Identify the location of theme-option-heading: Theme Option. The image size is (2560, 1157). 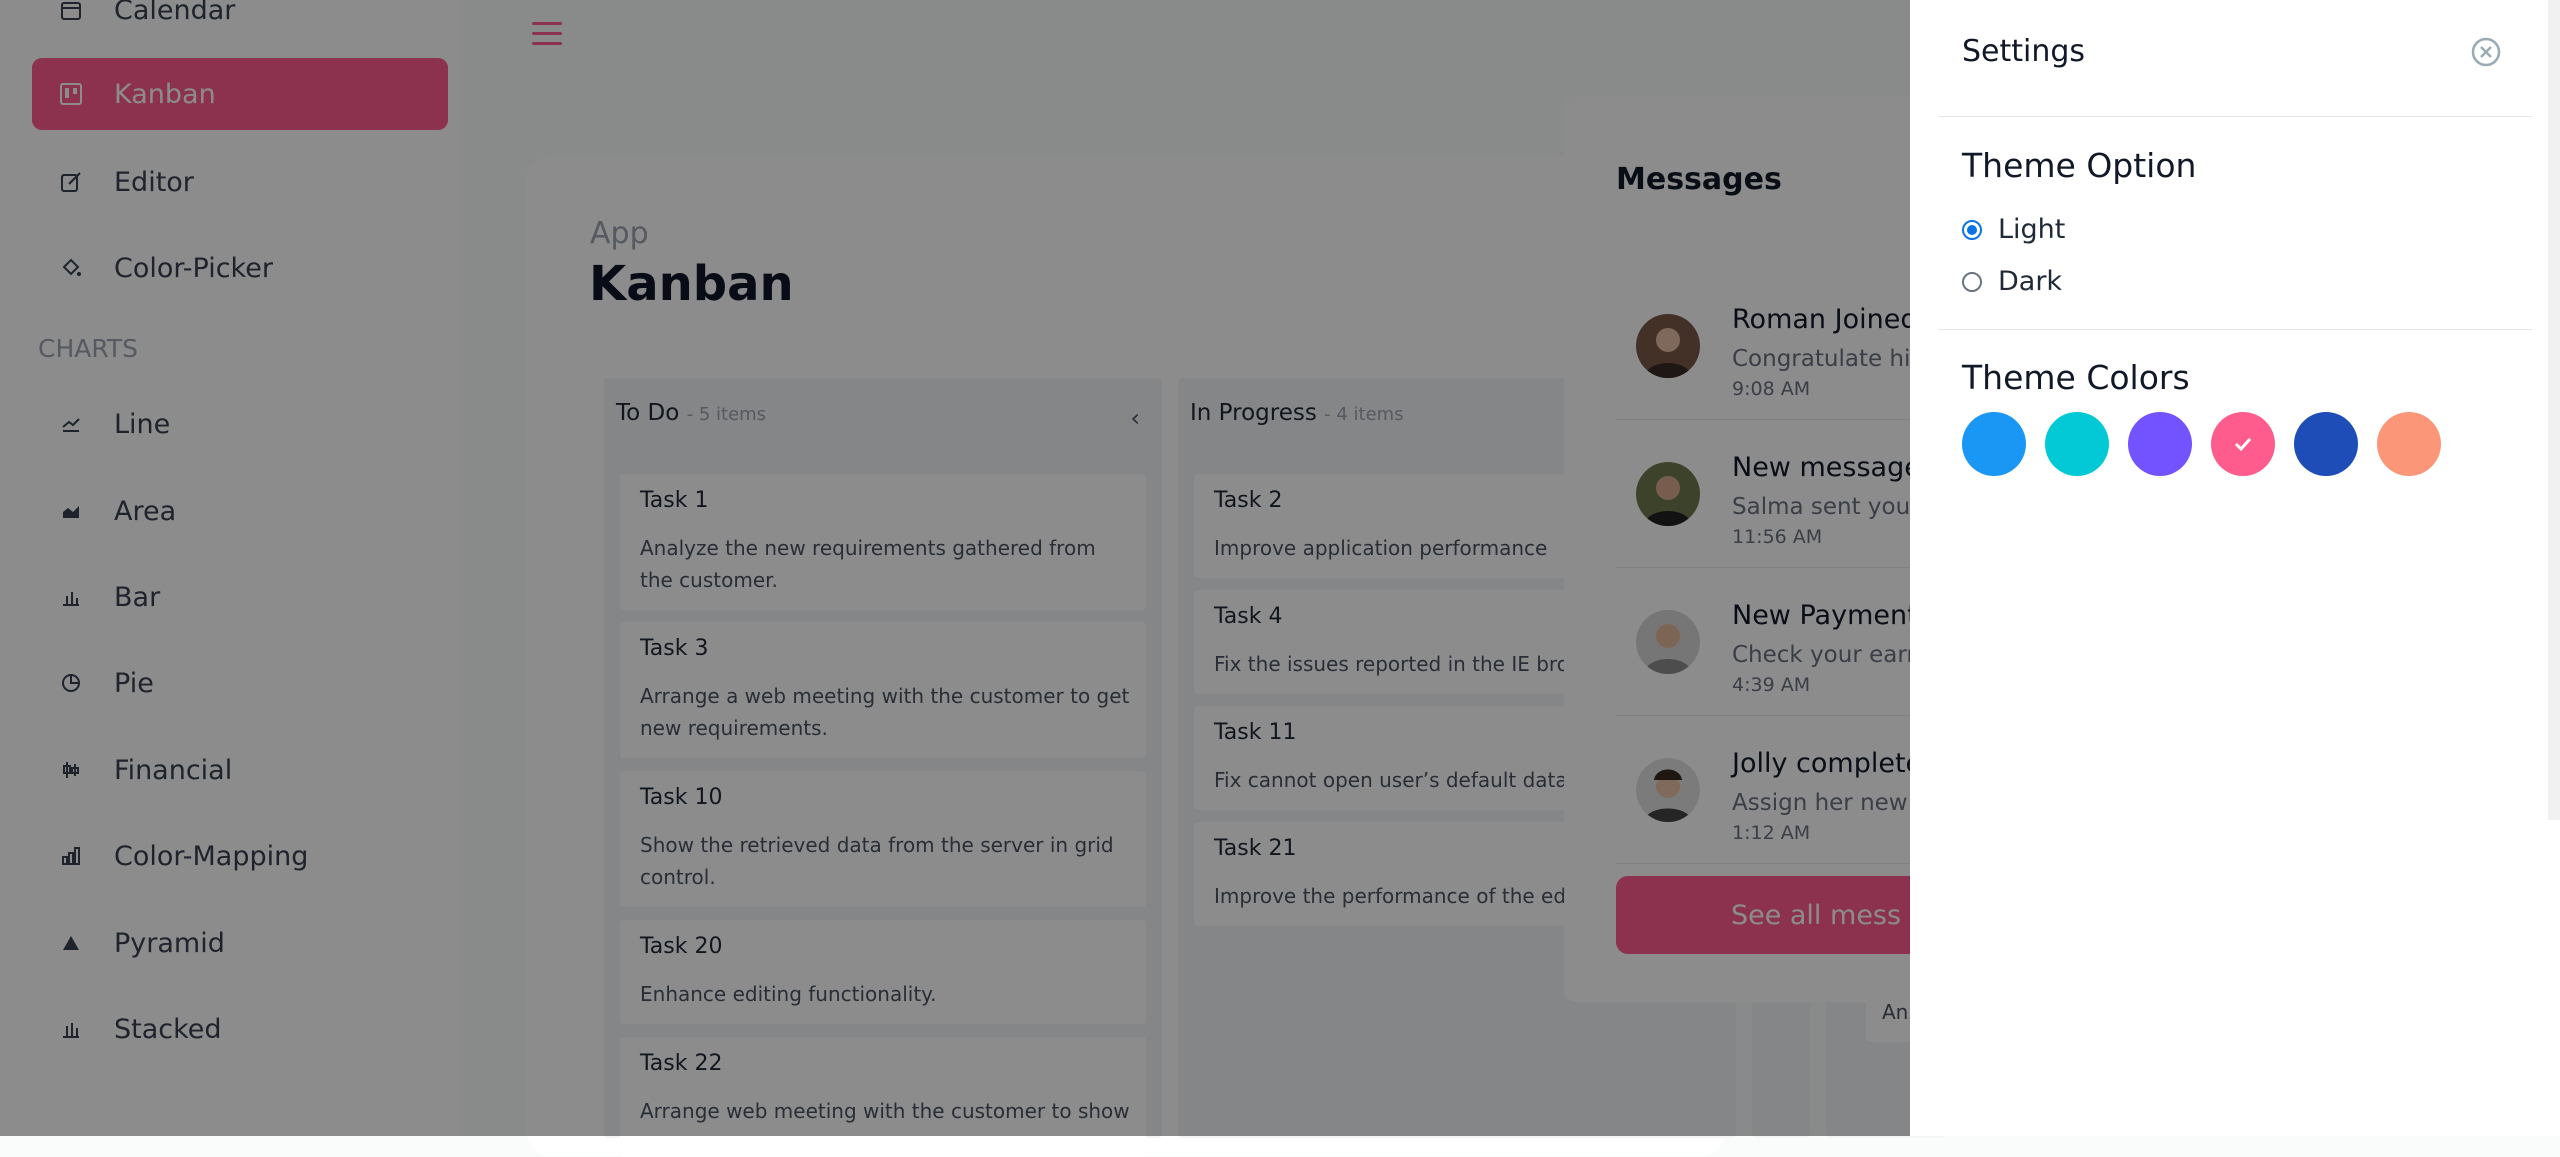
(2079, 165).